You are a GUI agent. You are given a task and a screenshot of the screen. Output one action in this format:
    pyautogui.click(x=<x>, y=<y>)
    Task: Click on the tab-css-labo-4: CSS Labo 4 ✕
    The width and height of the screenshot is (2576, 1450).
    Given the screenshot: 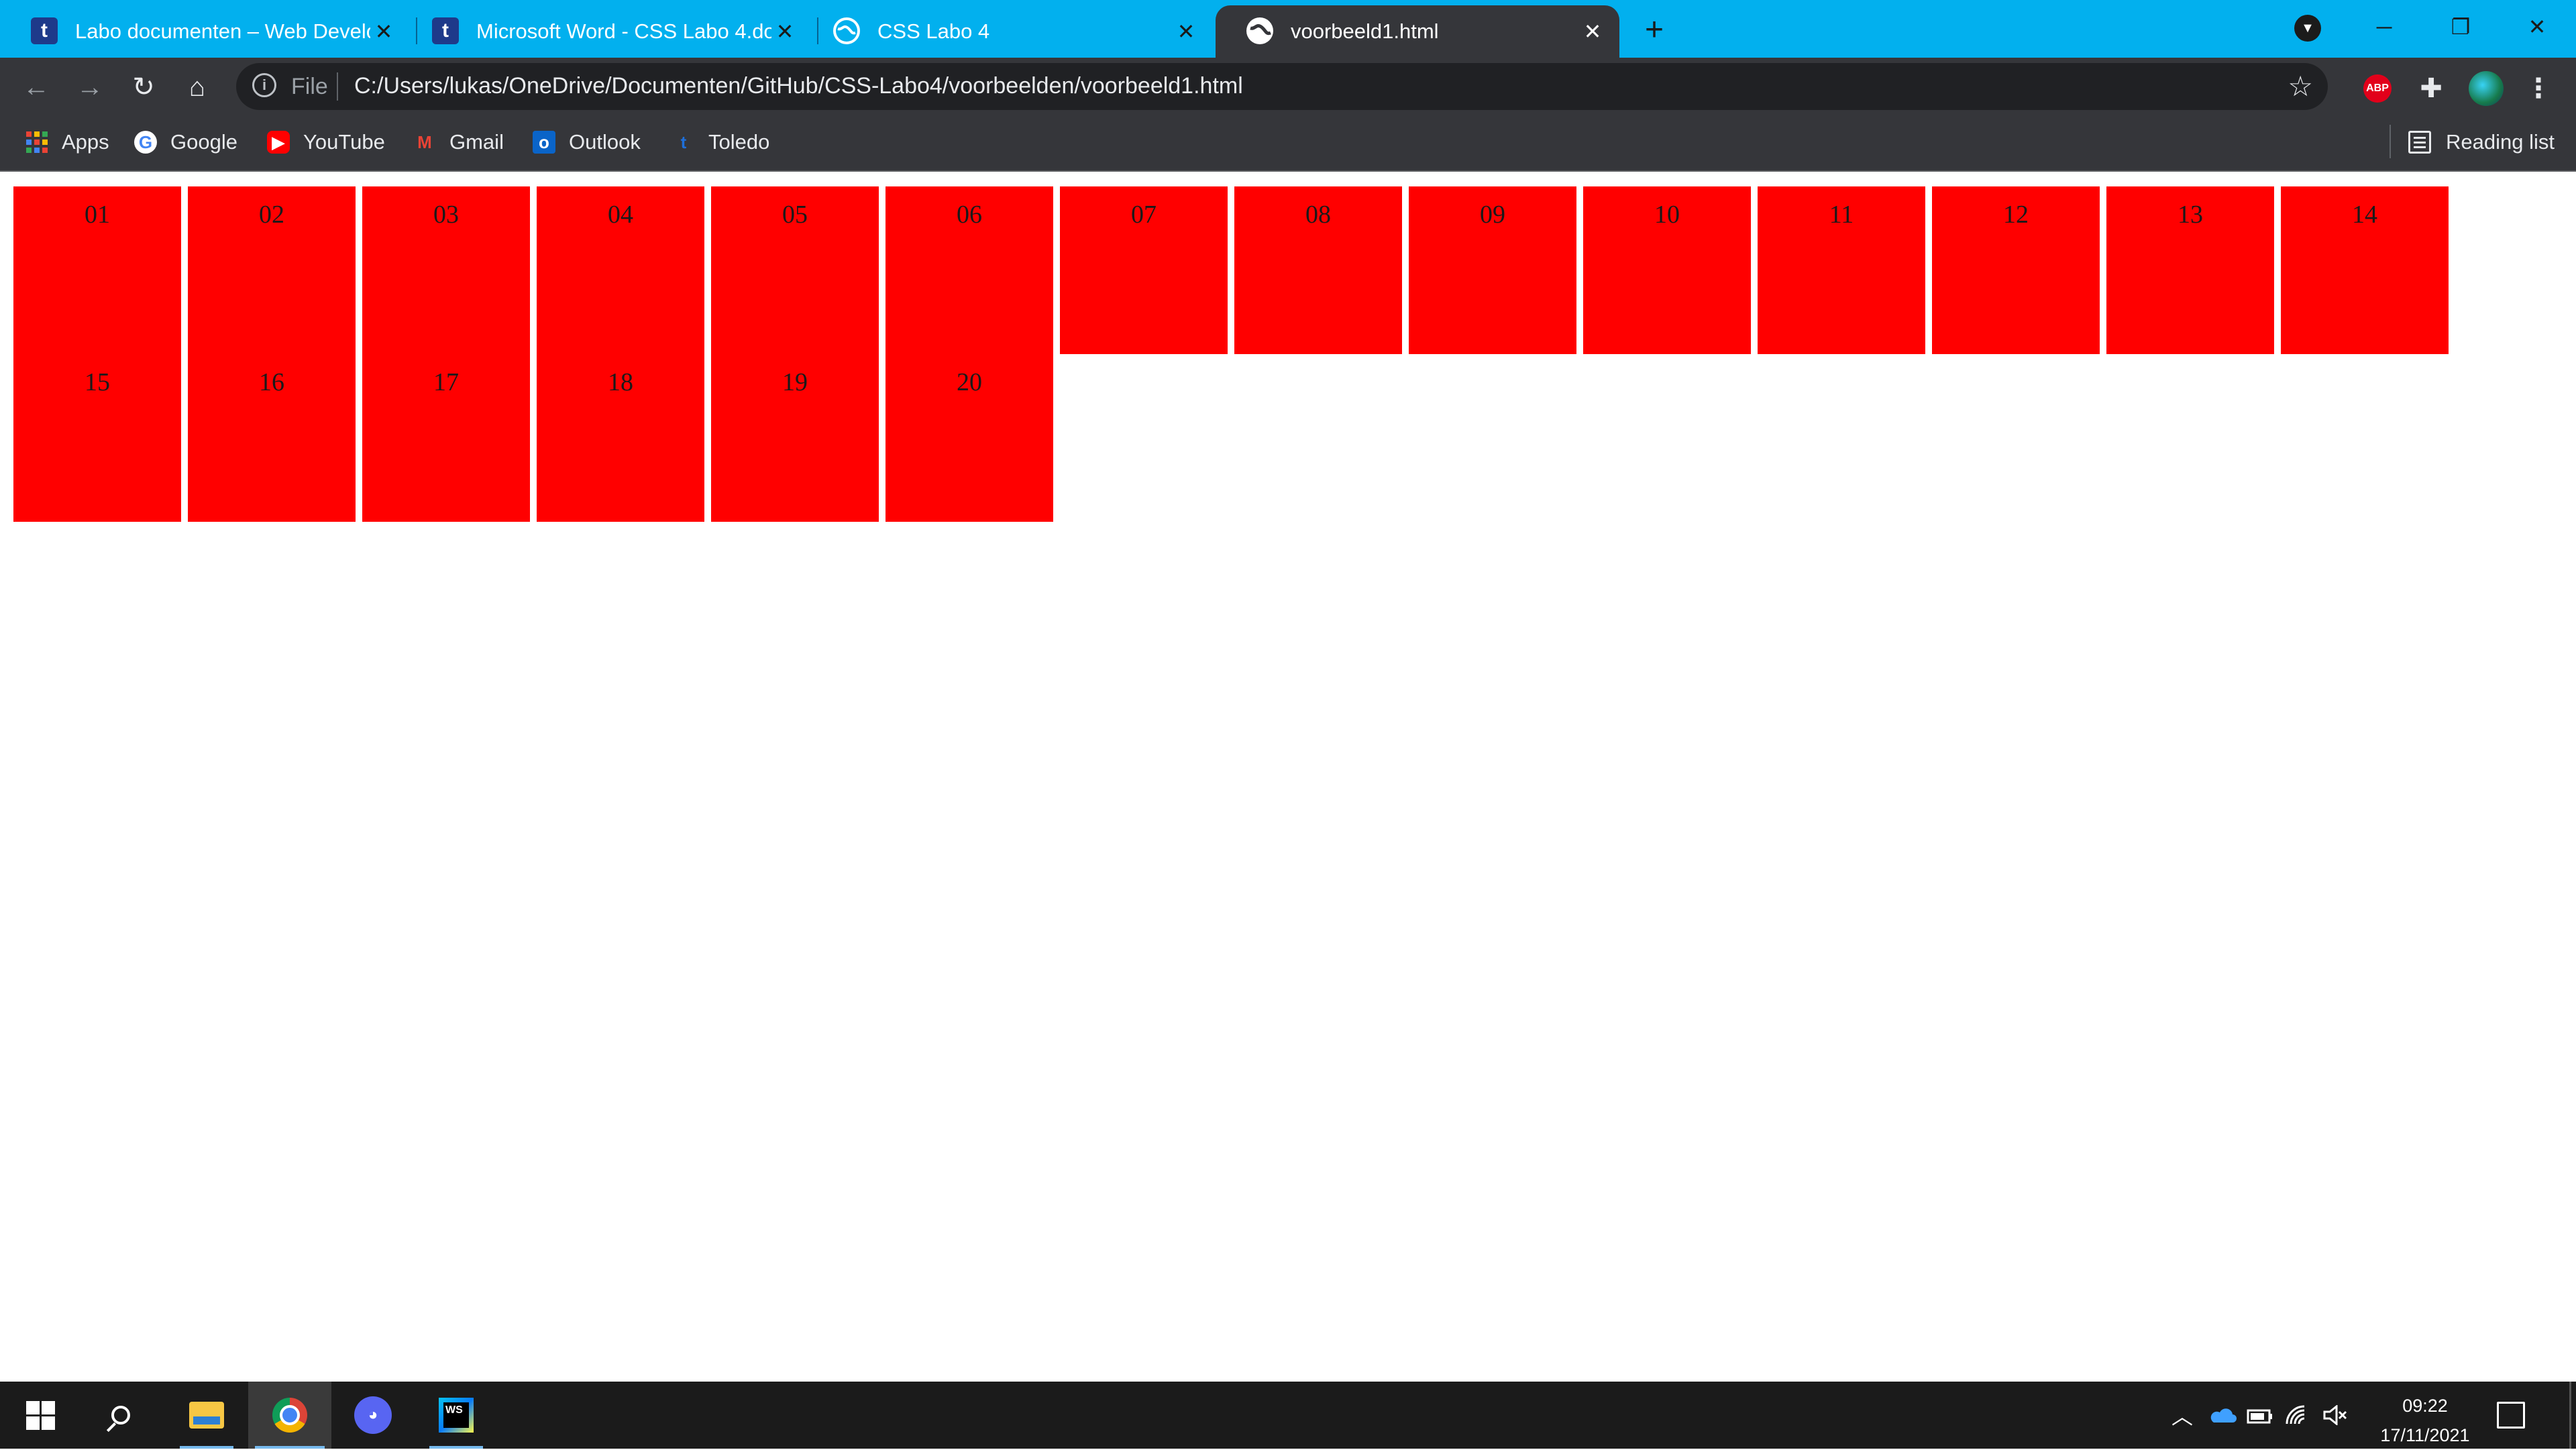 What is the action you would take?
    pyautogui.click(x=1007, y=31)
    